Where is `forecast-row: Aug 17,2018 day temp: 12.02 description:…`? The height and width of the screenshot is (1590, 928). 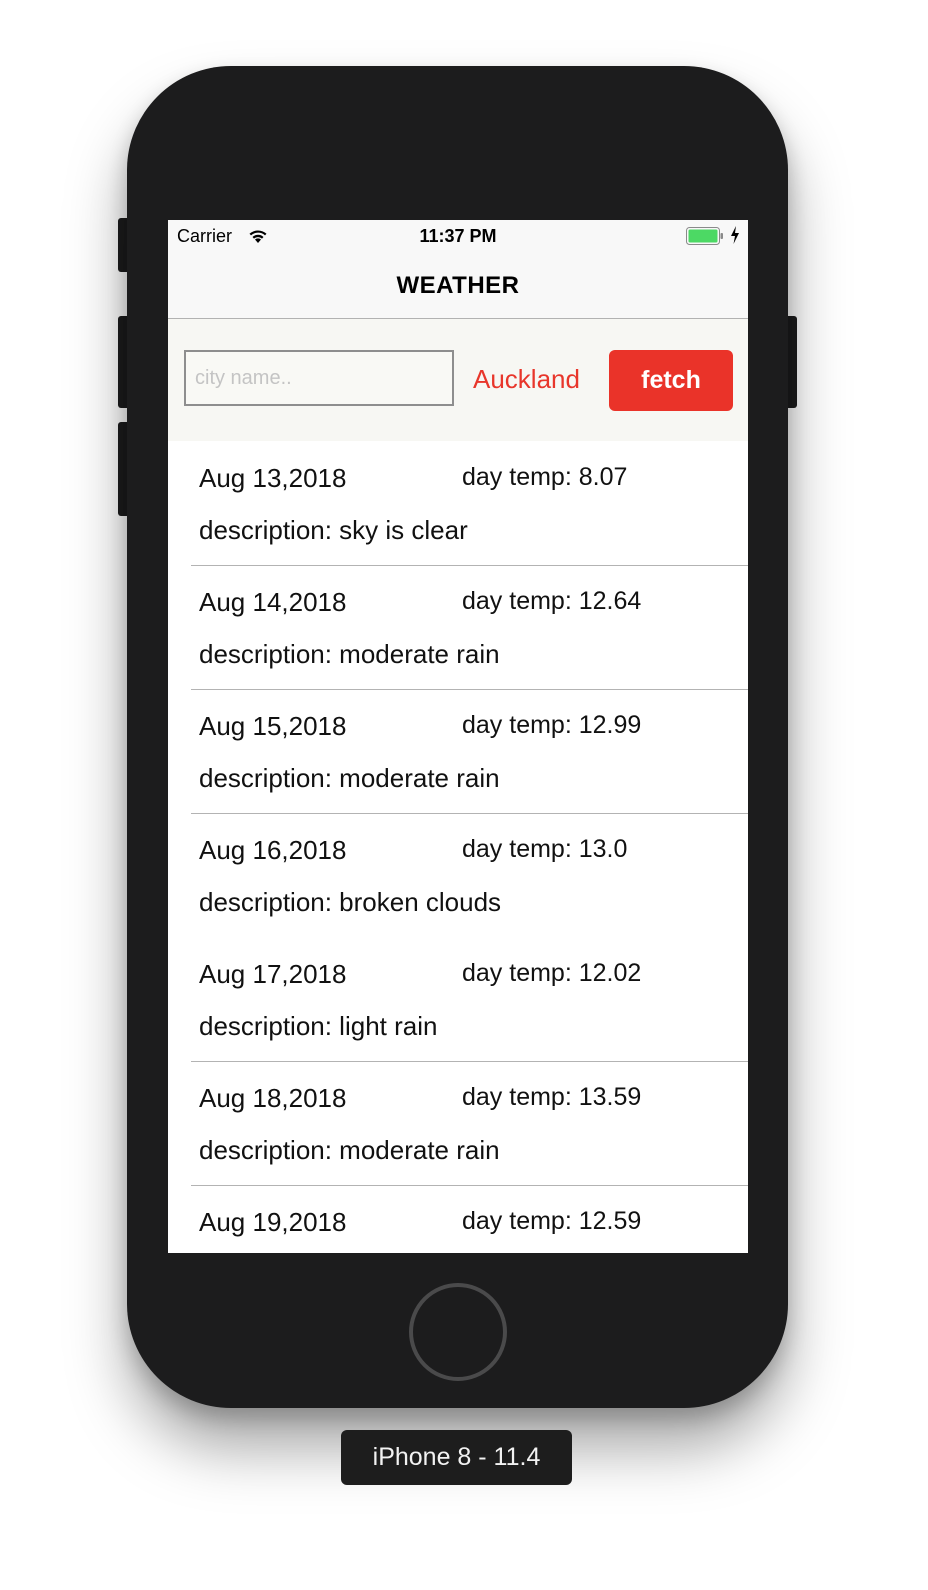 forecast-row: Aug 17,2018 day temp: 12.02 description:… is located at coordinates (458, 1000).